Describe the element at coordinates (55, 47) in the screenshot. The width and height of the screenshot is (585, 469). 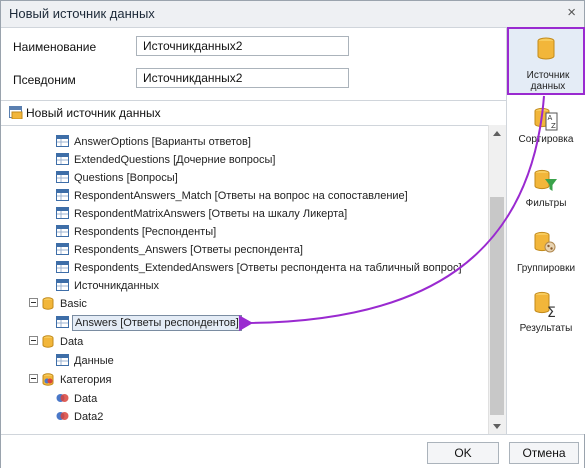
I see `name-label: Наименование` at that location.